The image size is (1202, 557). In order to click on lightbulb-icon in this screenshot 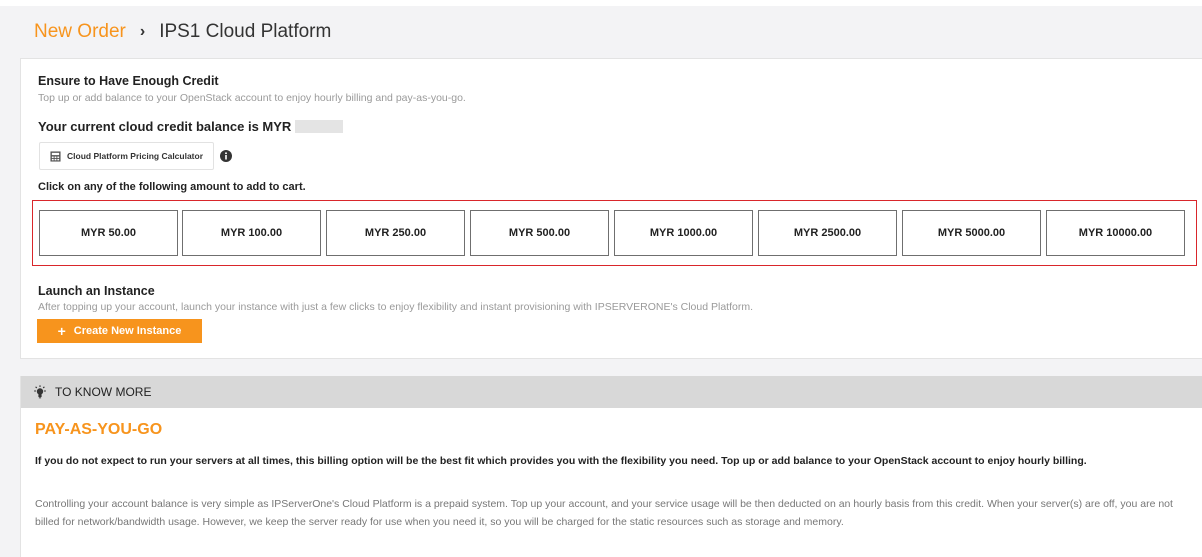, I will do `click(40, 392)`.